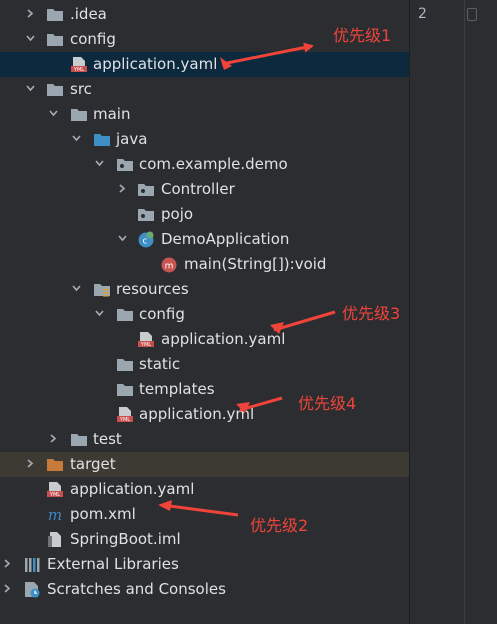 The height and width of the screenshot is (624, 497). What do you see at coordinates (362, 35) in the screenshot?
I see `annotation-label: 优先级1` at bounding box center [362, 35].